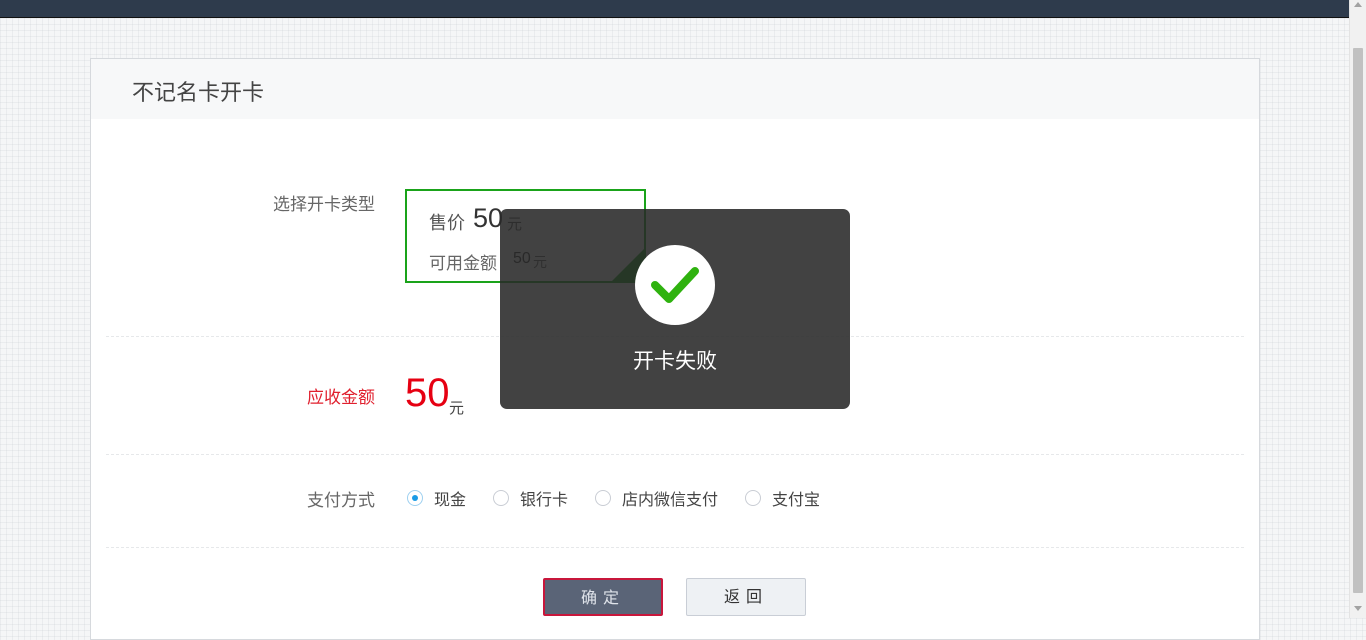 The height and width of the screenshot is (640, 1366). What do you see at coordinates (447, 223) in the screenshot?
I see `card-price-label: 售价` at bounding box center [447, 223].